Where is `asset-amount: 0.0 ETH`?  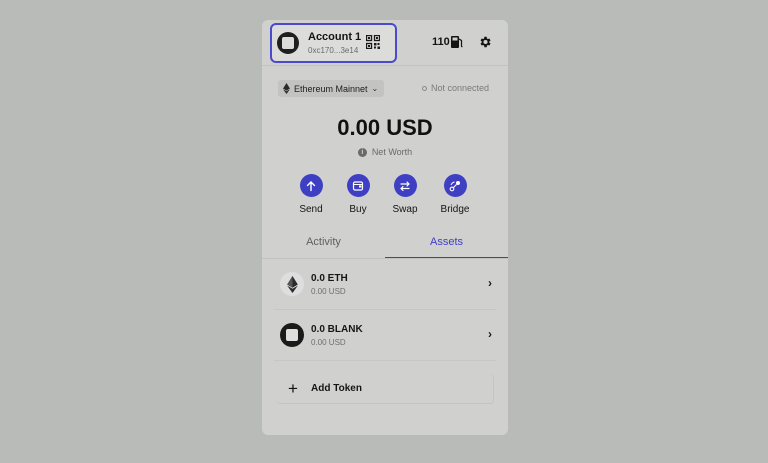
asset-amount: 0.0 ETH is located at coordinates (329, 278).